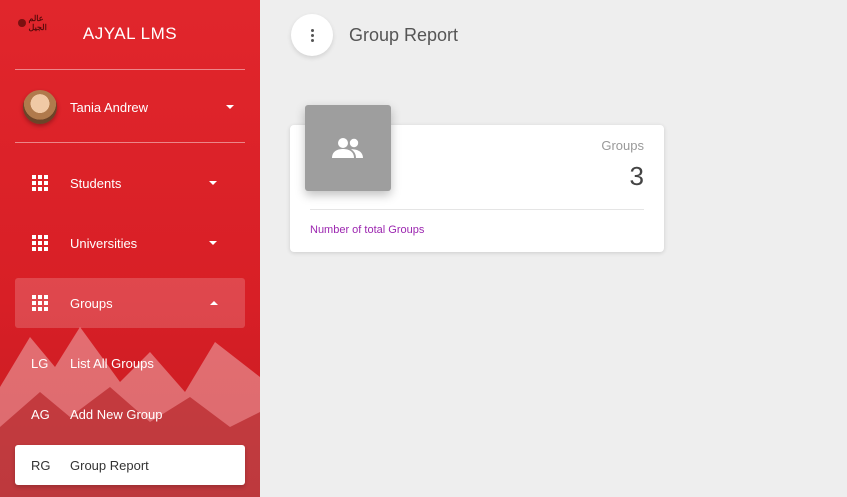 This screenshot has width=847, height=497. I want to click on group-icon, so click(348, 148).